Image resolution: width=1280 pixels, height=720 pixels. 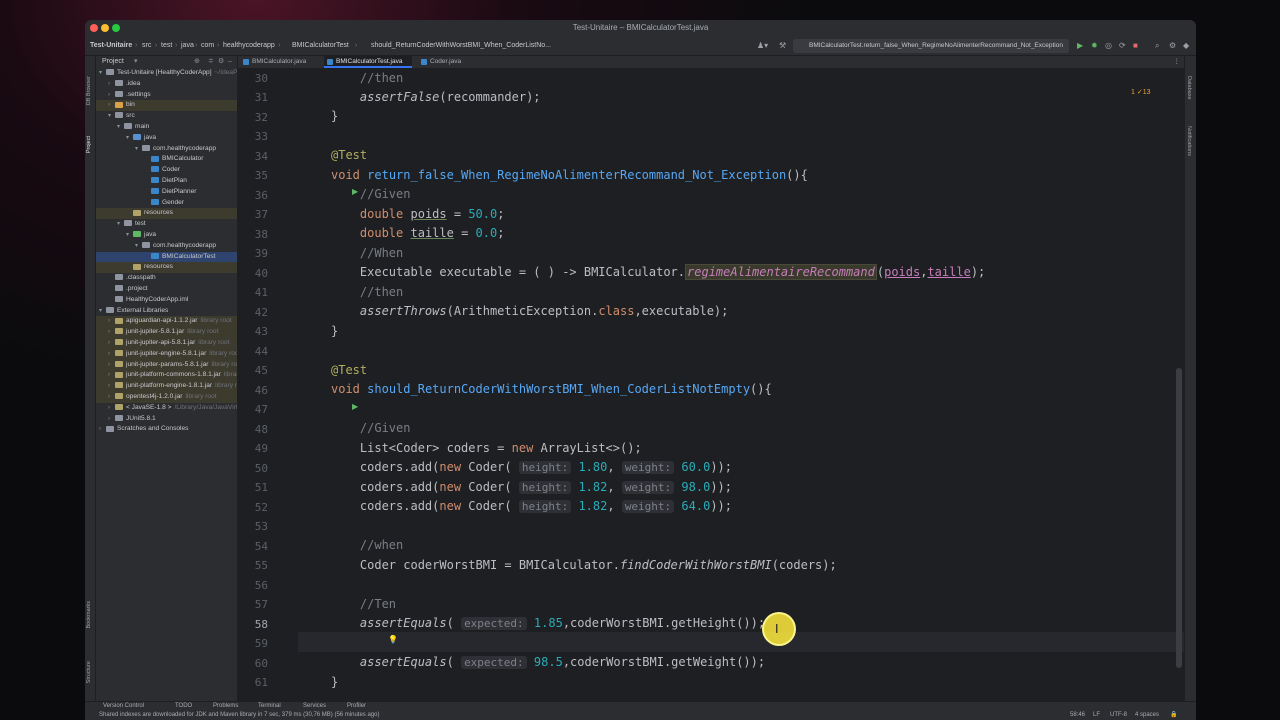 I want to click on profile-icon: ⟳, so click(x=1122, y=46).